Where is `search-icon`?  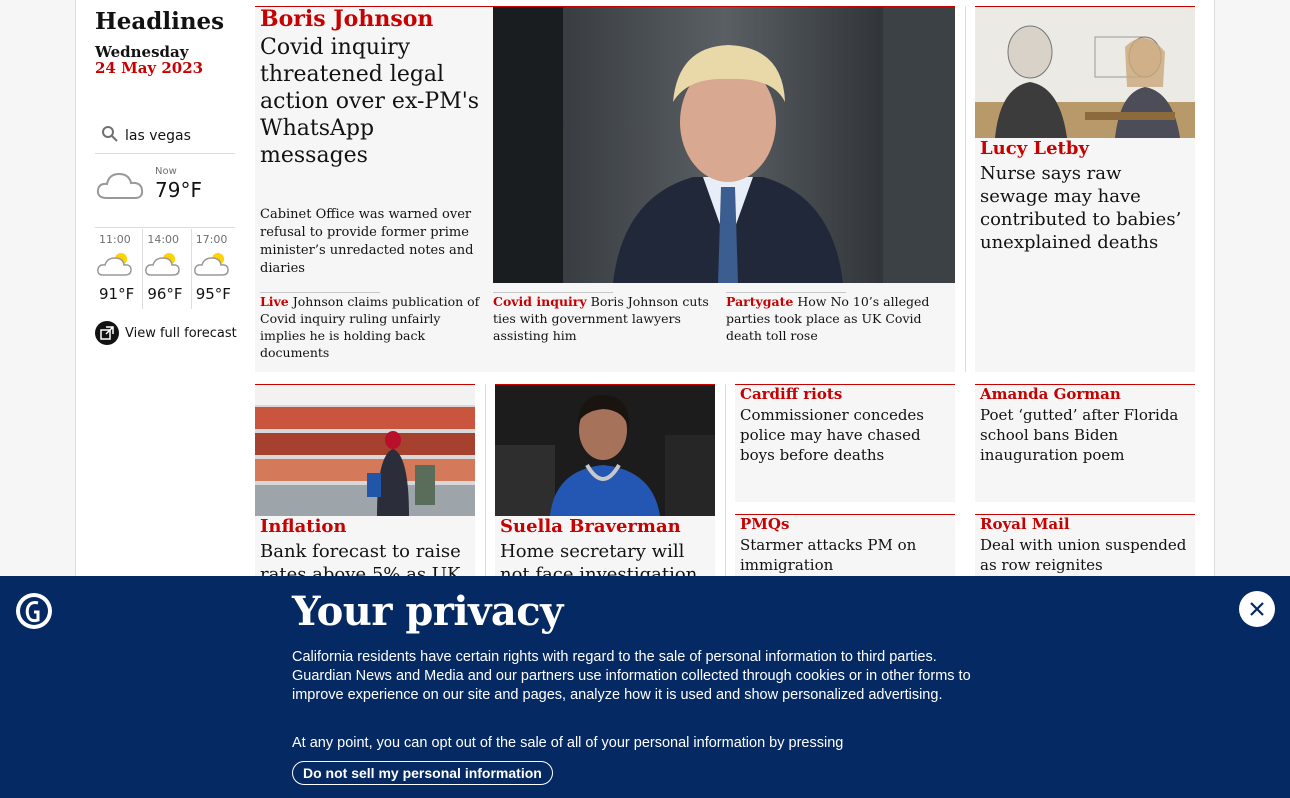 search-icon is located at coordinates (110, 136).